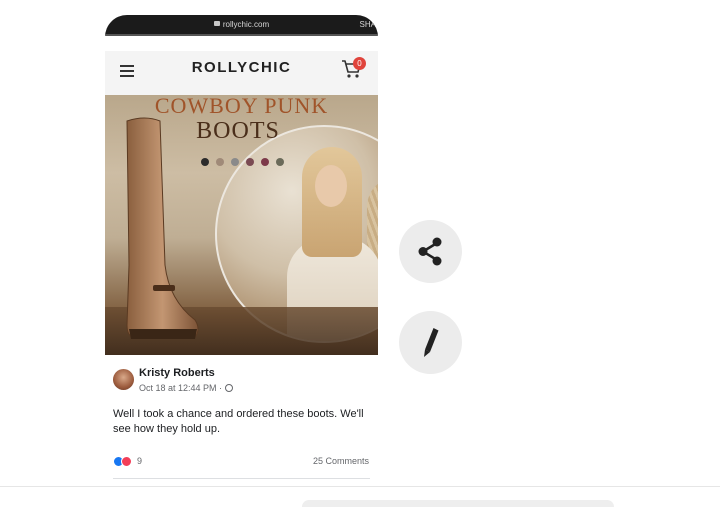 The width and height of the screenshot is (720, 507). Describe the element at coordinates (241, 478) in the screenshot. I see `post-divider` at that location.